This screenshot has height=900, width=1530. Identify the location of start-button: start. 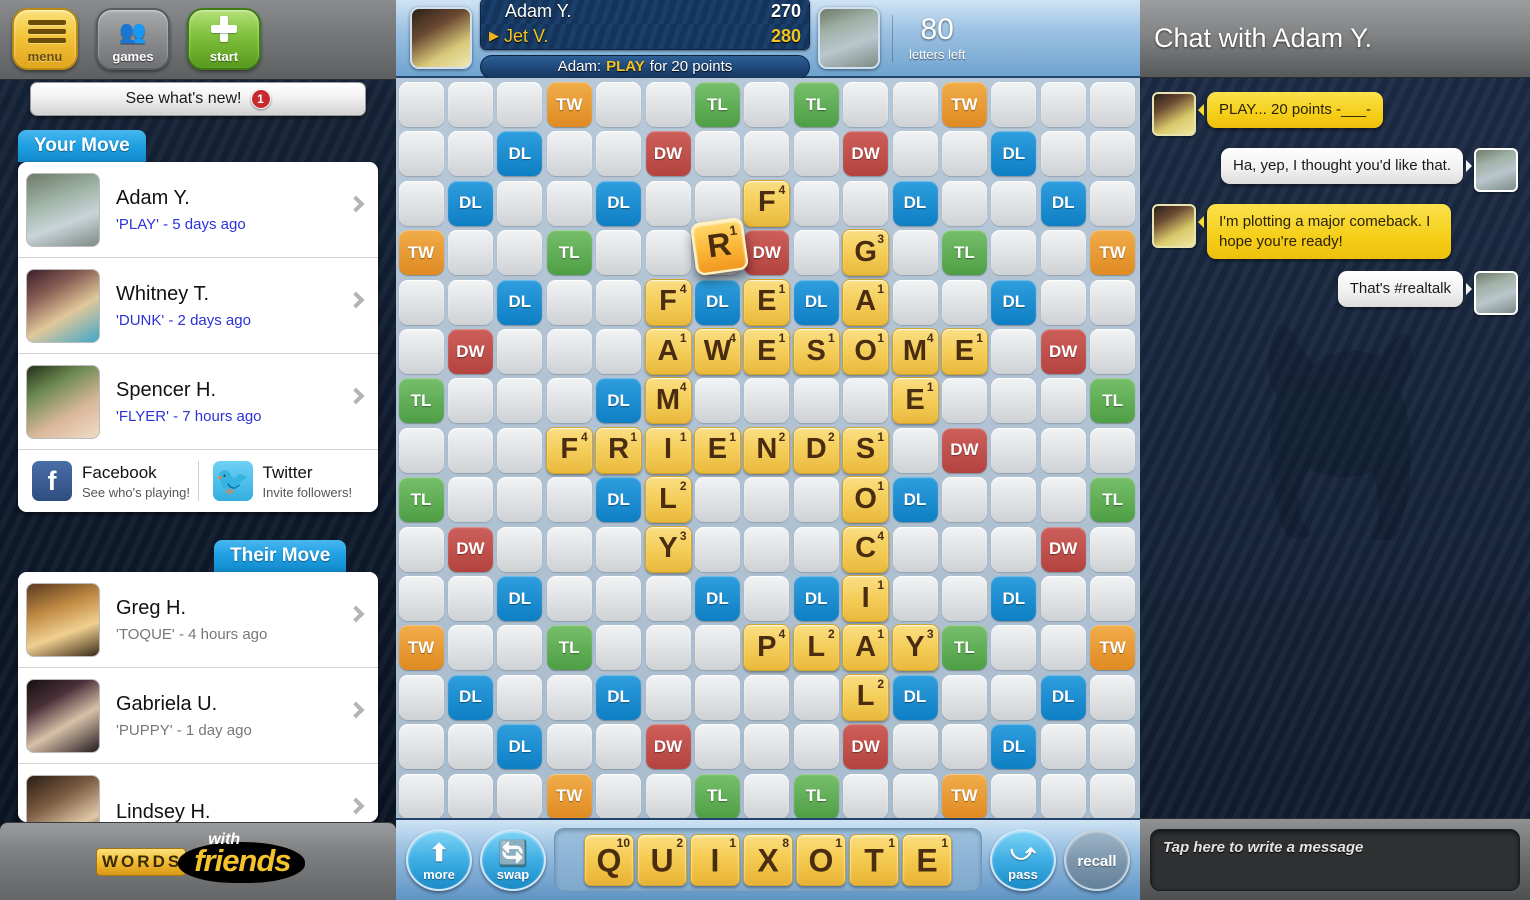
(224, 39).